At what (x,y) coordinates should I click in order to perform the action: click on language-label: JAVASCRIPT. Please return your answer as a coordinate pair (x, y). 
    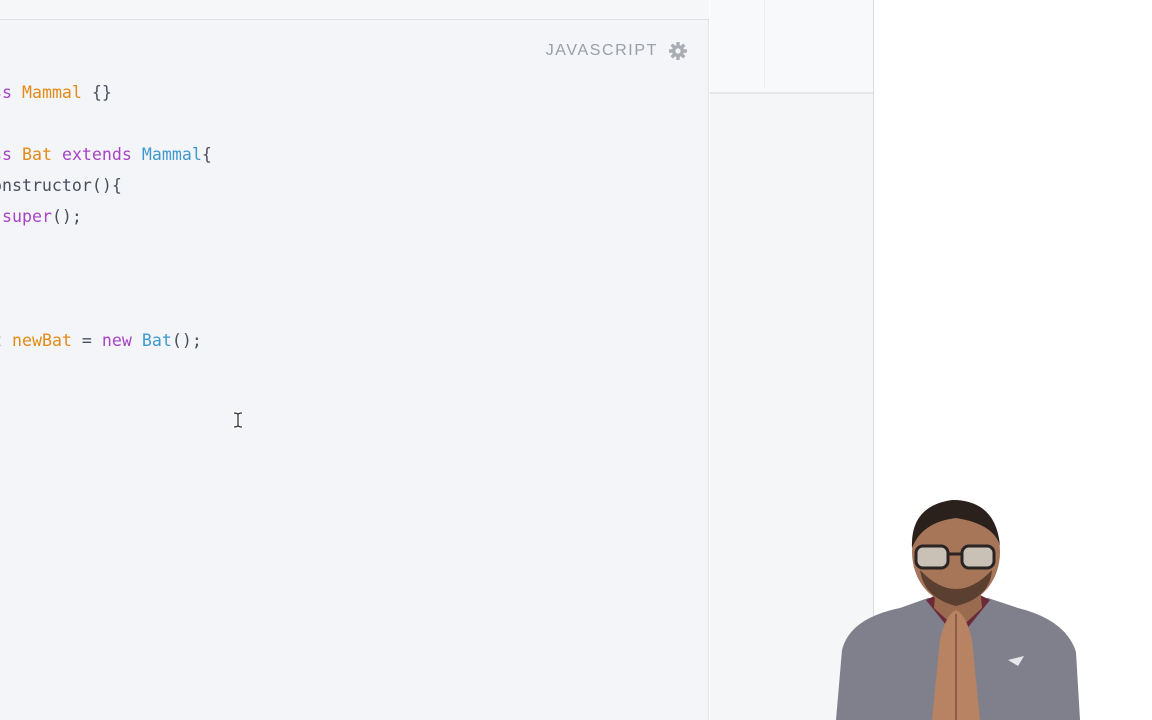
    Looking at the image, I should click on (601, 50).